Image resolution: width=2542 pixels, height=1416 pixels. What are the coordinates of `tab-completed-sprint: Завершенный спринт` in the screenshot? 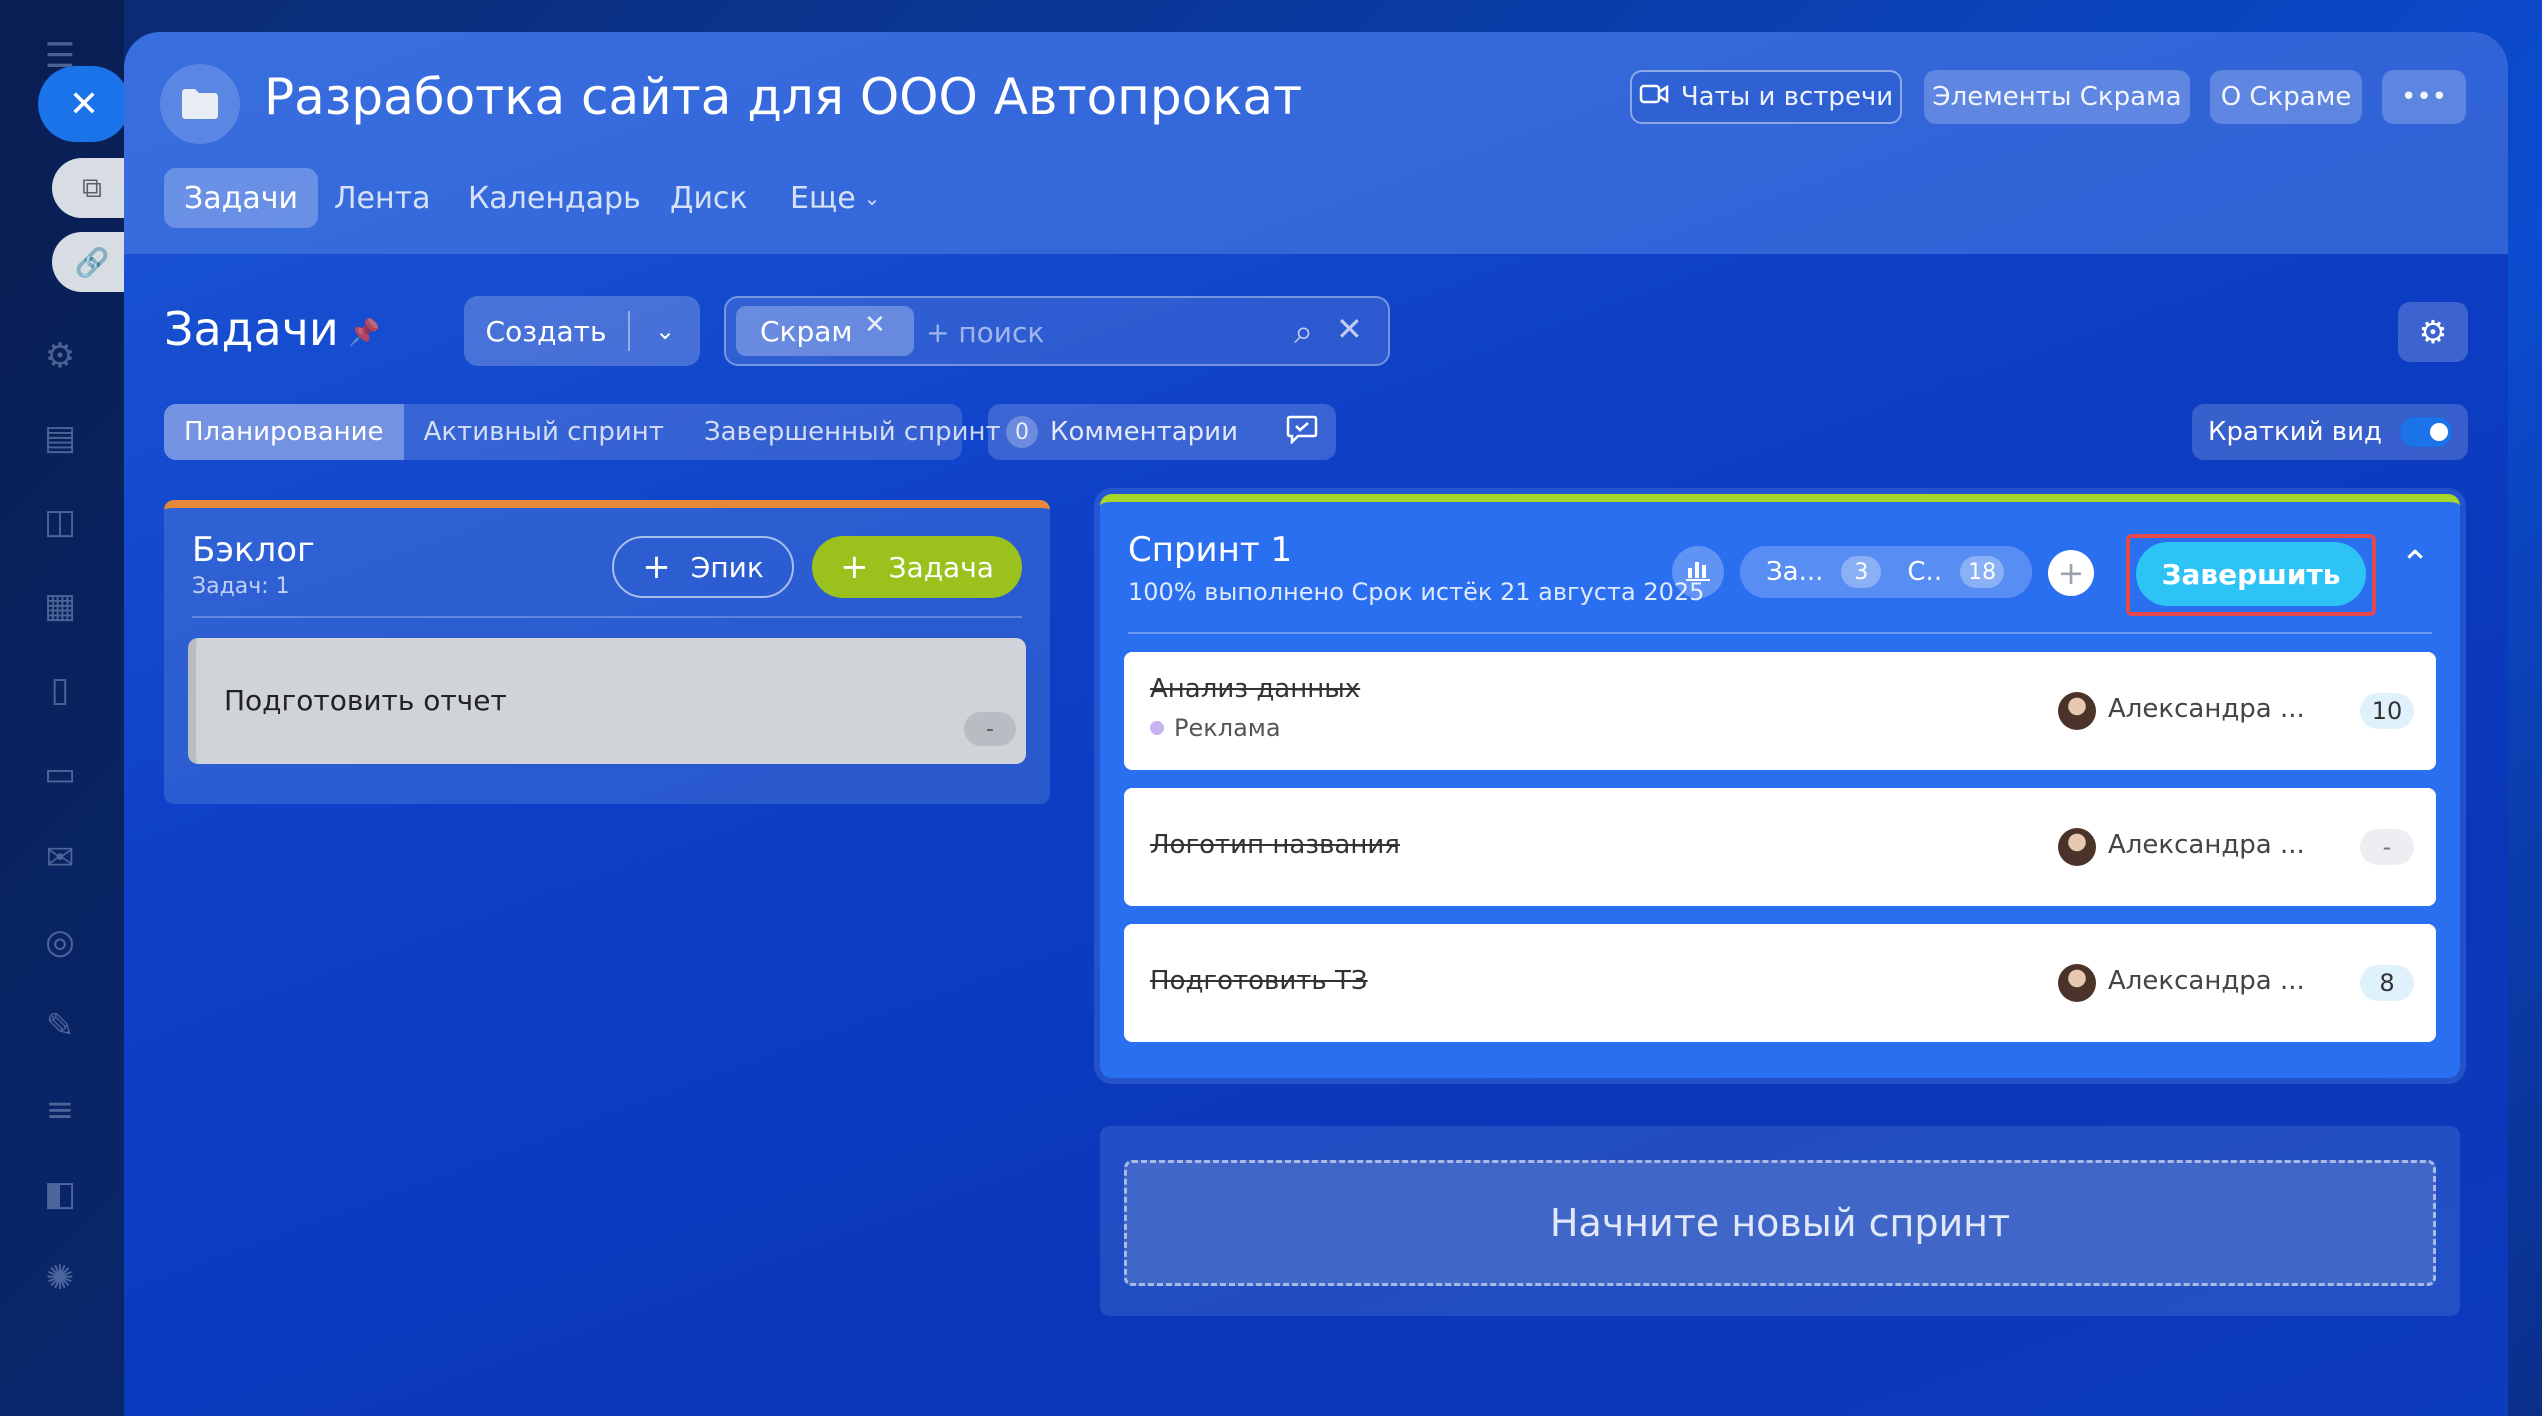 It's located at (852, 432).